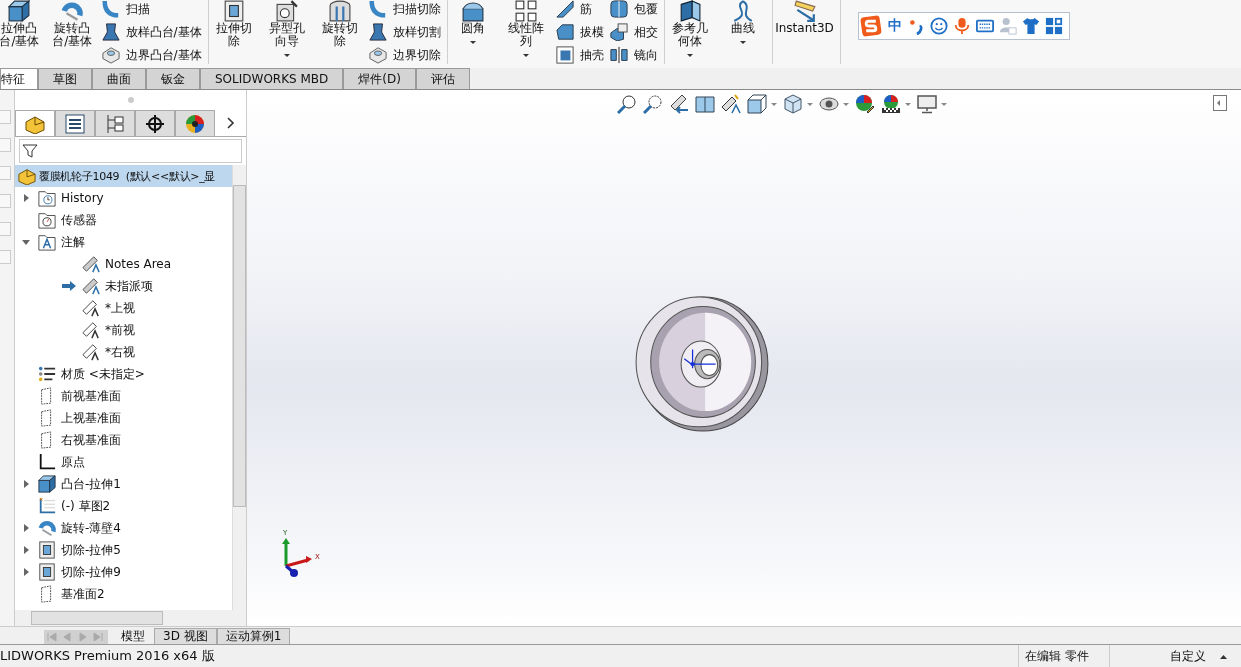 The image size is (1241, 667). I want to click on horizontal-scrollbar, so click(130, 618).